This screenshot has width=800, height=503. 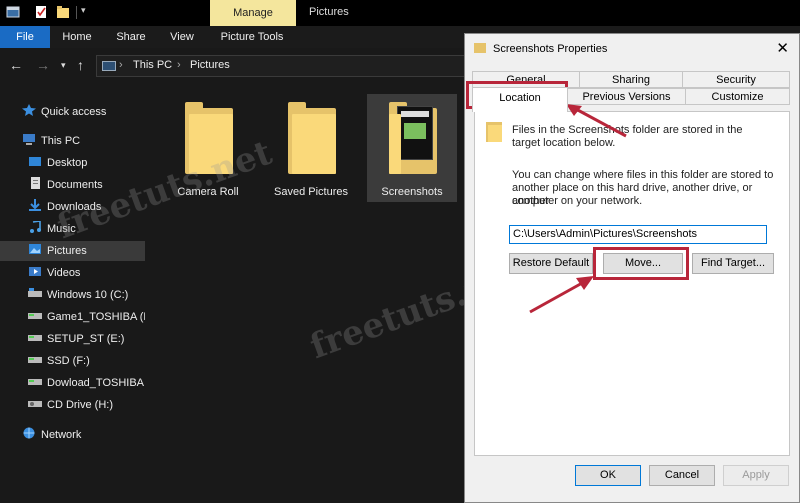 I want to click on sidebar-item-desktop: Desktop, so click(x=57, y=163).